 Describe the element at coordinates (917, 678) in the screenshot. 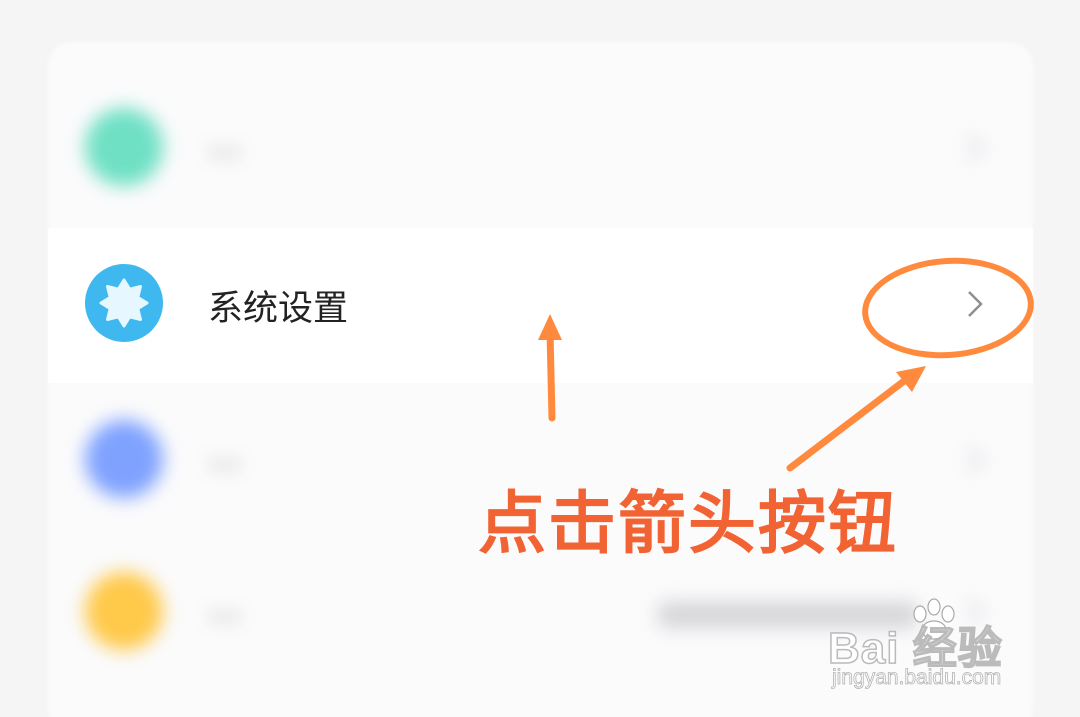

I see `watermark-url: jingyan.baidu.com` at that location.